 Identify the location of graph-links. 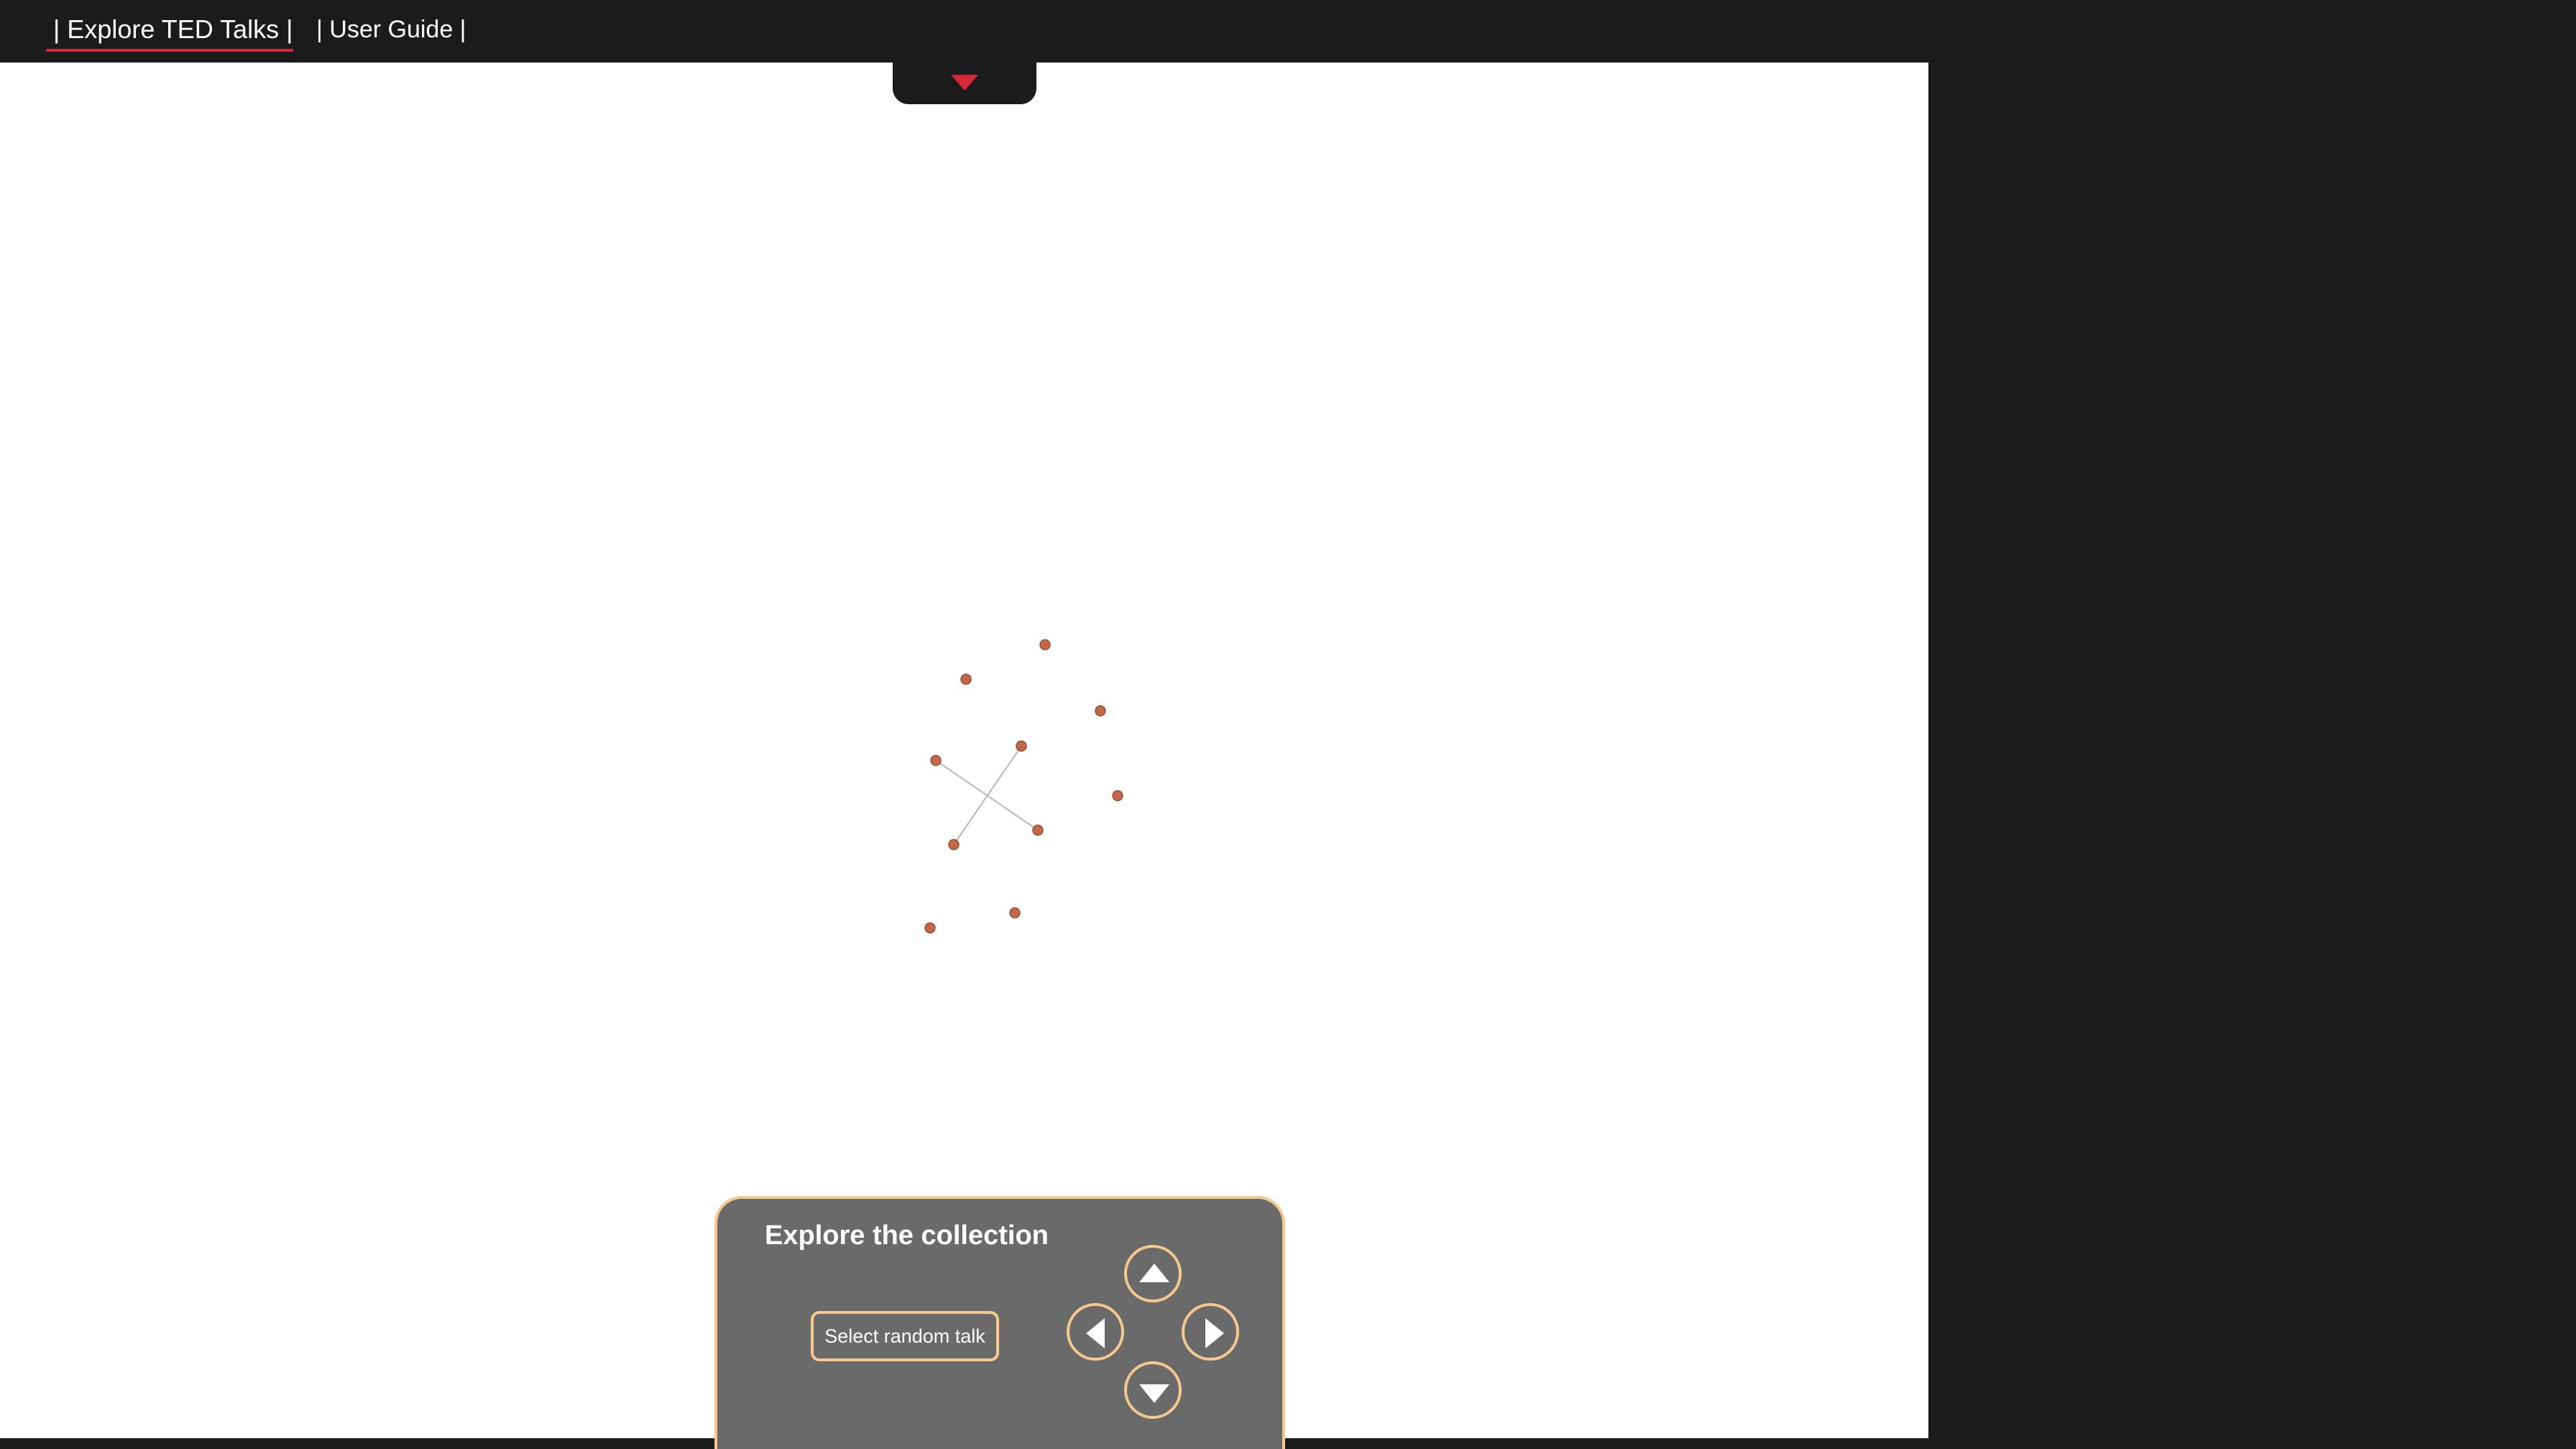
(987, 795).